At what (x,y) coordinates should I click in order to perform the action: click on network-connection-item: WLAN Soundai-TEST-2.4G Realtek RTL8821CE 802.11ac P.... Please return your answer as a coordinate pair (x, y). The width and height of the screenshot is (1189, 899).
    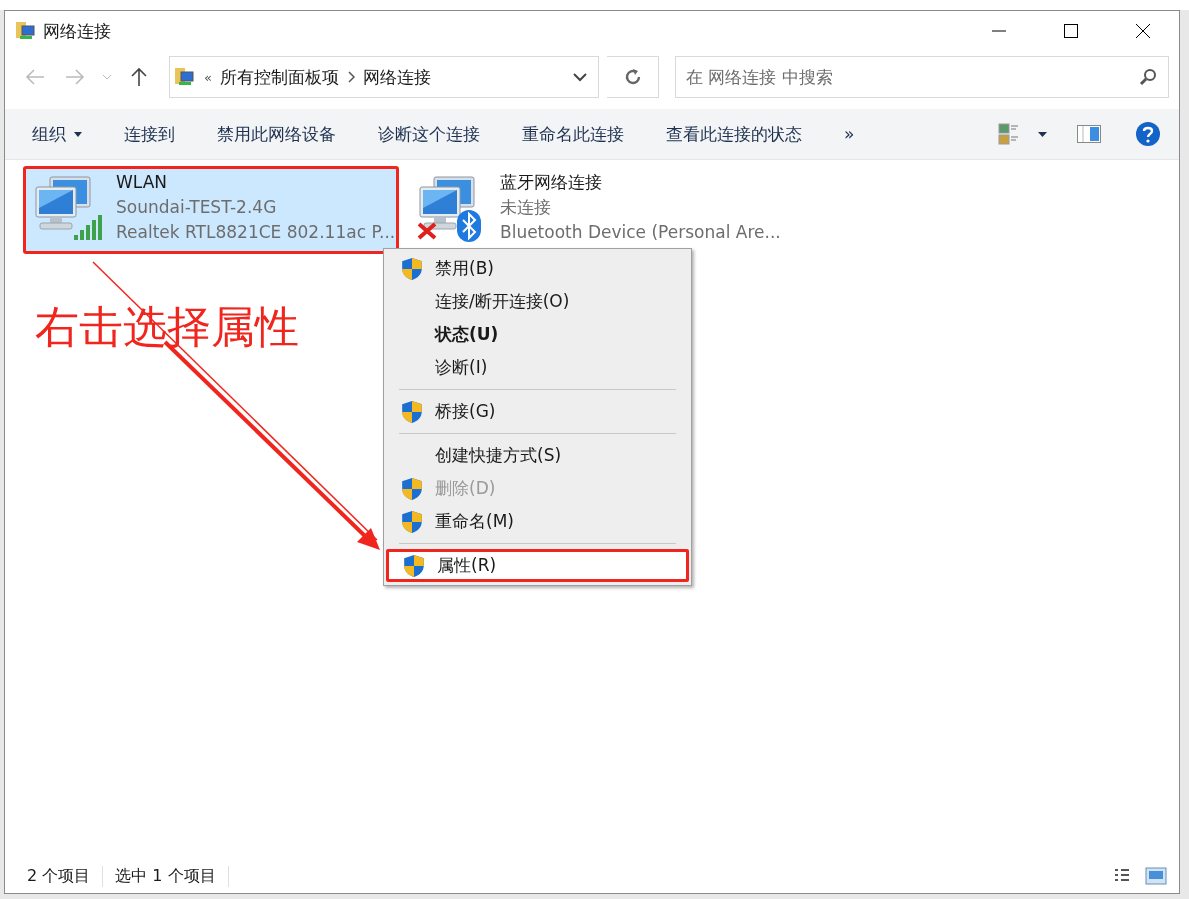
    Looking at the image, I should click on (211, 210).